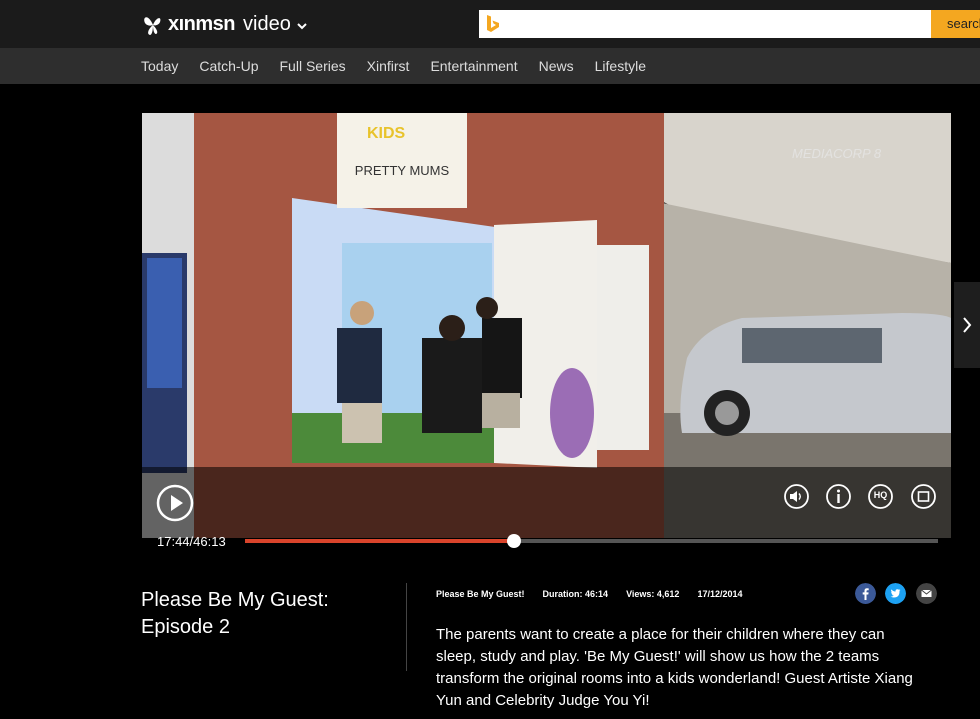 This screenshot has width=980, height=719. What do you see at coordinates (185, 627) in the screenshot?
I see `episode-title-line2: Episode 2` at bounding box center [185, 627].